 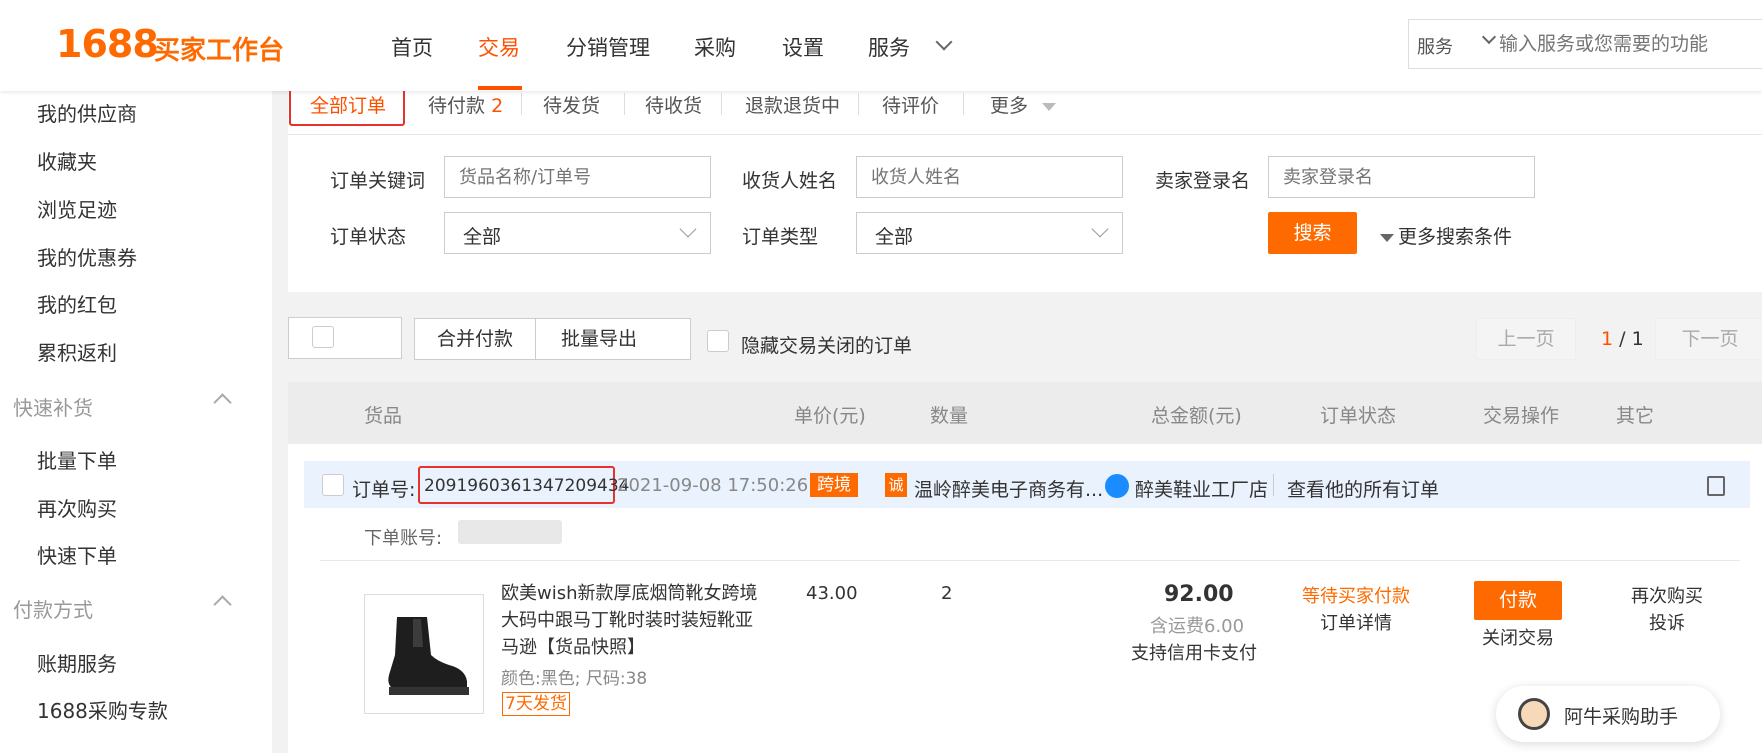 I want to click on hide-closed-checkbox, so click(x=718, y=341).